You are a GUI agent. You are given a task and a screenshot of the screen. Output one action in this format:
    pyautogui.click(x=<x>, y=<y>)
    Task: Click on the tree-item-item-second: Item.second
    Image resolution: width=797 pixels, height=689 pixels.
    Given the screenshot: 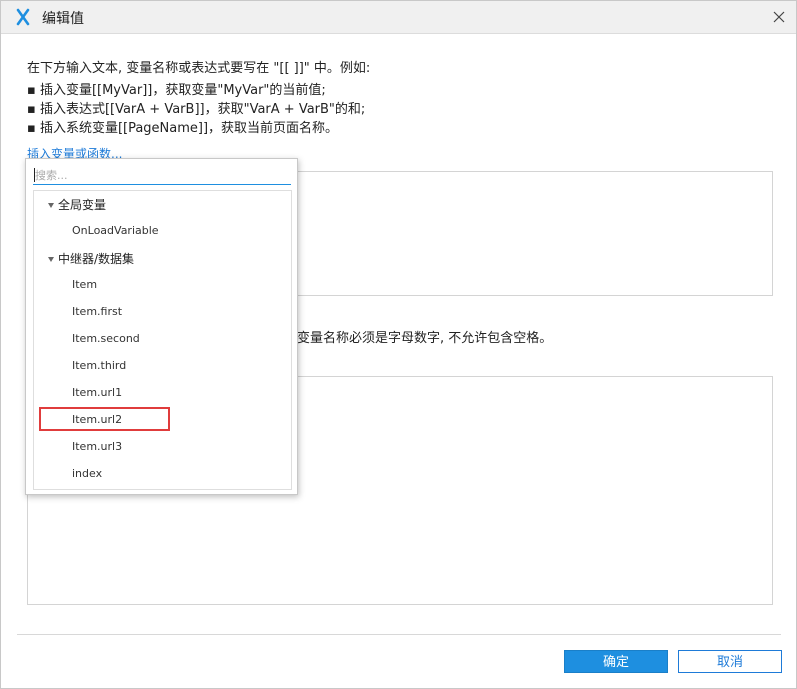 What is the action you would take?
    pyautogui.click(x=106, y=338)
    